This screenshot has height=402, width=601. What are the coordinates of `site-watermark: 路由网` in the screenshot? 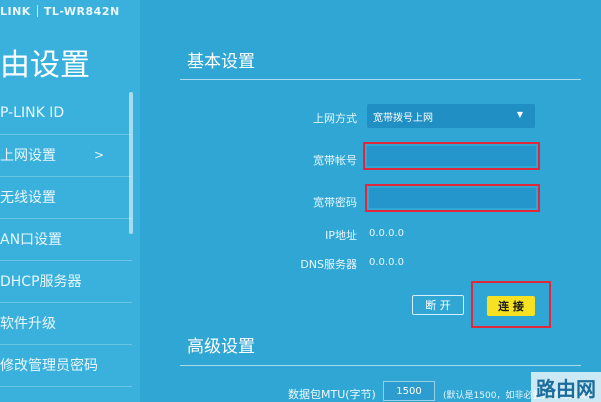 It's located at (566, 387).